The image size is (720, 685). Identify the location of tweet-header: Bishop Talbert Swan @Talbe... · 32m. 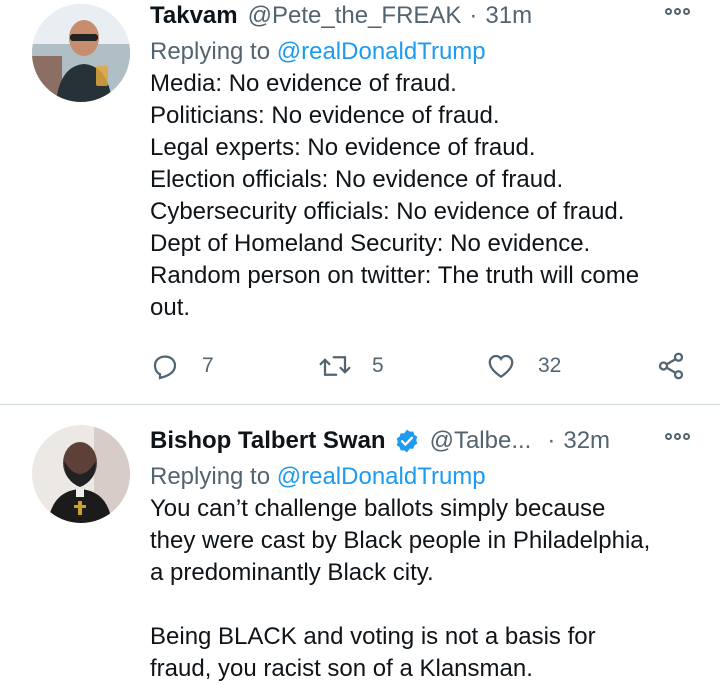
(425, 441).